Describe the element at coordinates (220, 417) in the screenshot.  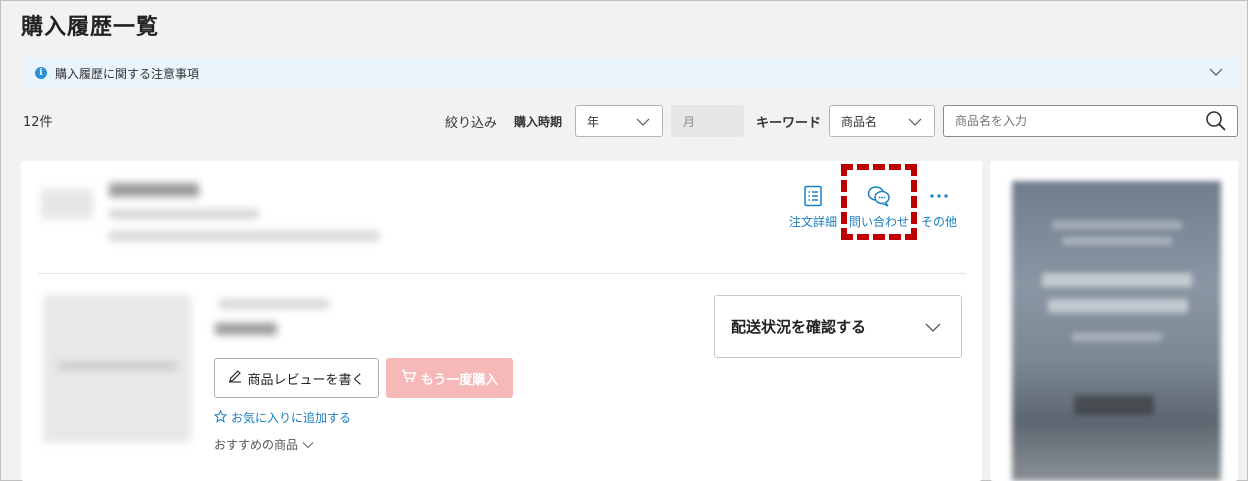
I see `star-icon` at that location.